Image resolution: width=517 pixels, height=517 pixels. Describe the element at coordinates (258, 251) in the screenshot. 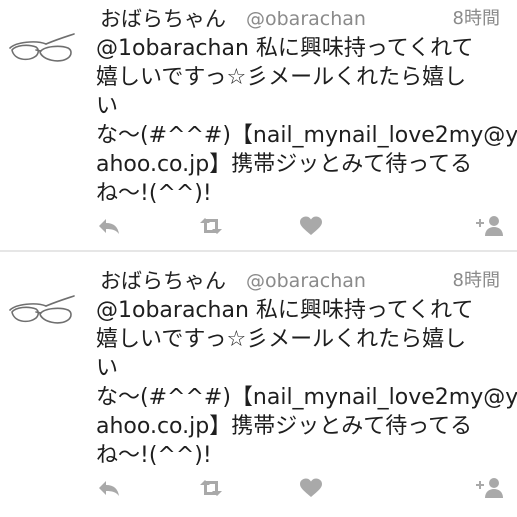

I see `tweet-divider` at that location.